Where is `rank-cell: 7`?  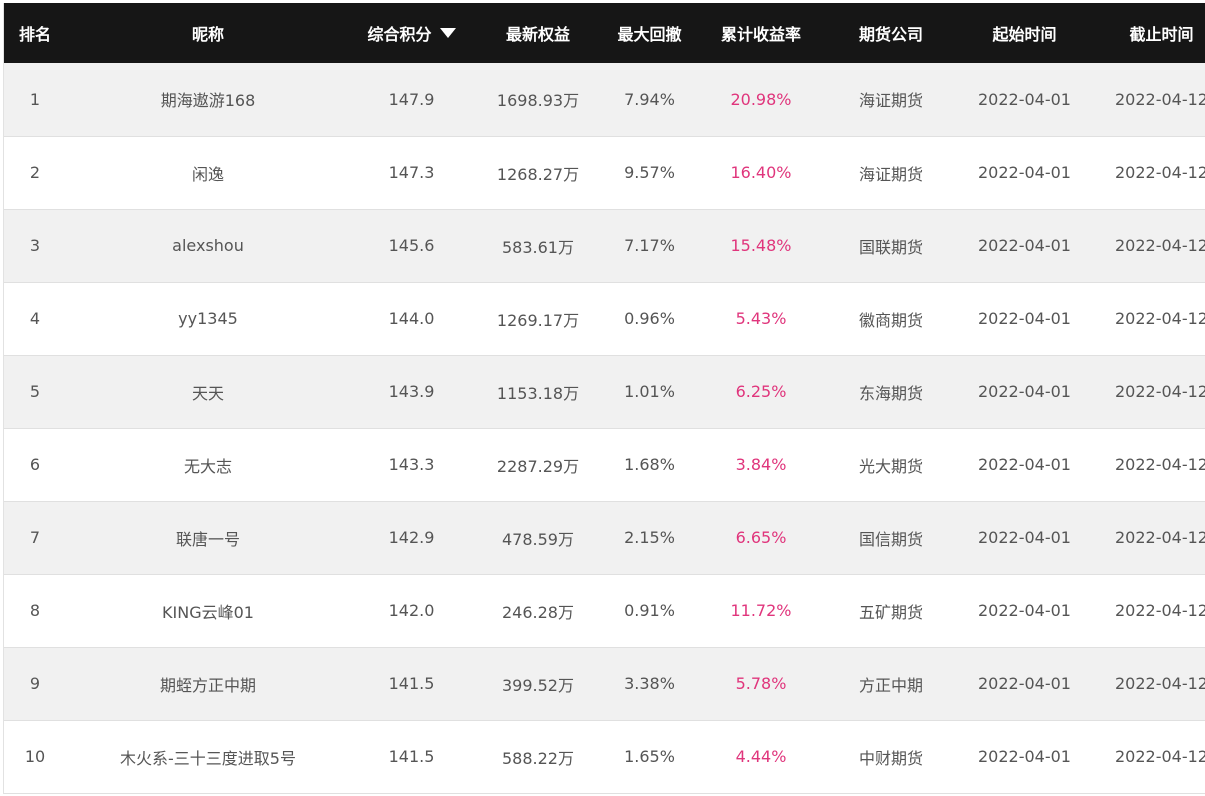 rank-cell: 7 is located at coordinates (35, 537).